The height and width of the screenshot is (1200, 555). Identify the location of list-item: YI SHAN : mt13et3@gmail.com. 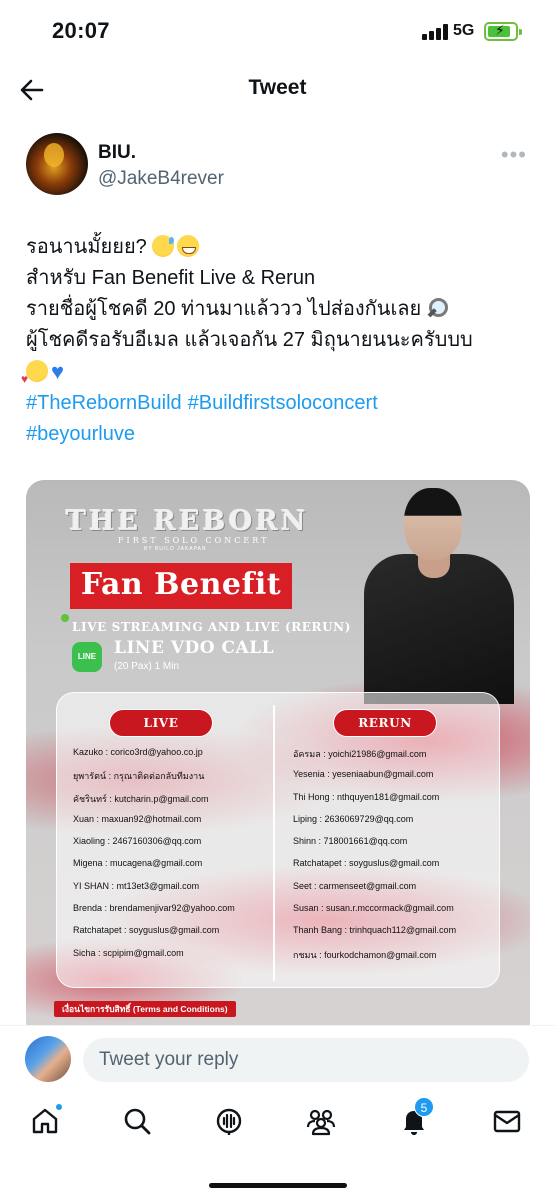
(136, 885).